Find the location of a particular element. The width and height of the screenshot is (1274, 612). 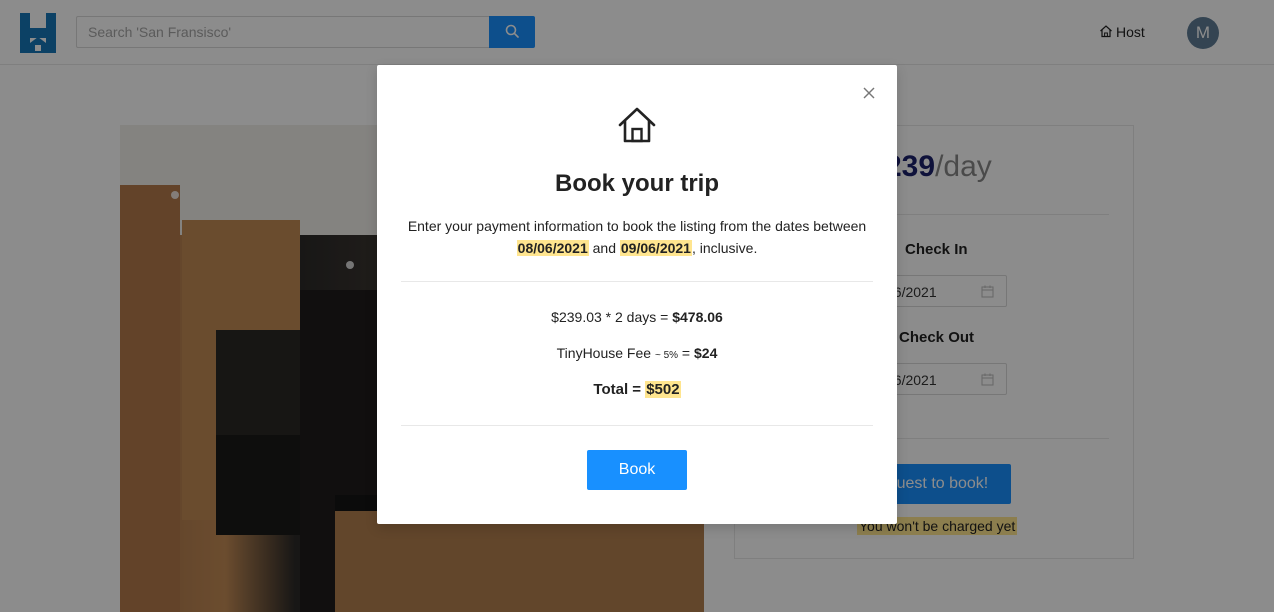

total-line: Total = $502 is located at coordinates (637, 389).